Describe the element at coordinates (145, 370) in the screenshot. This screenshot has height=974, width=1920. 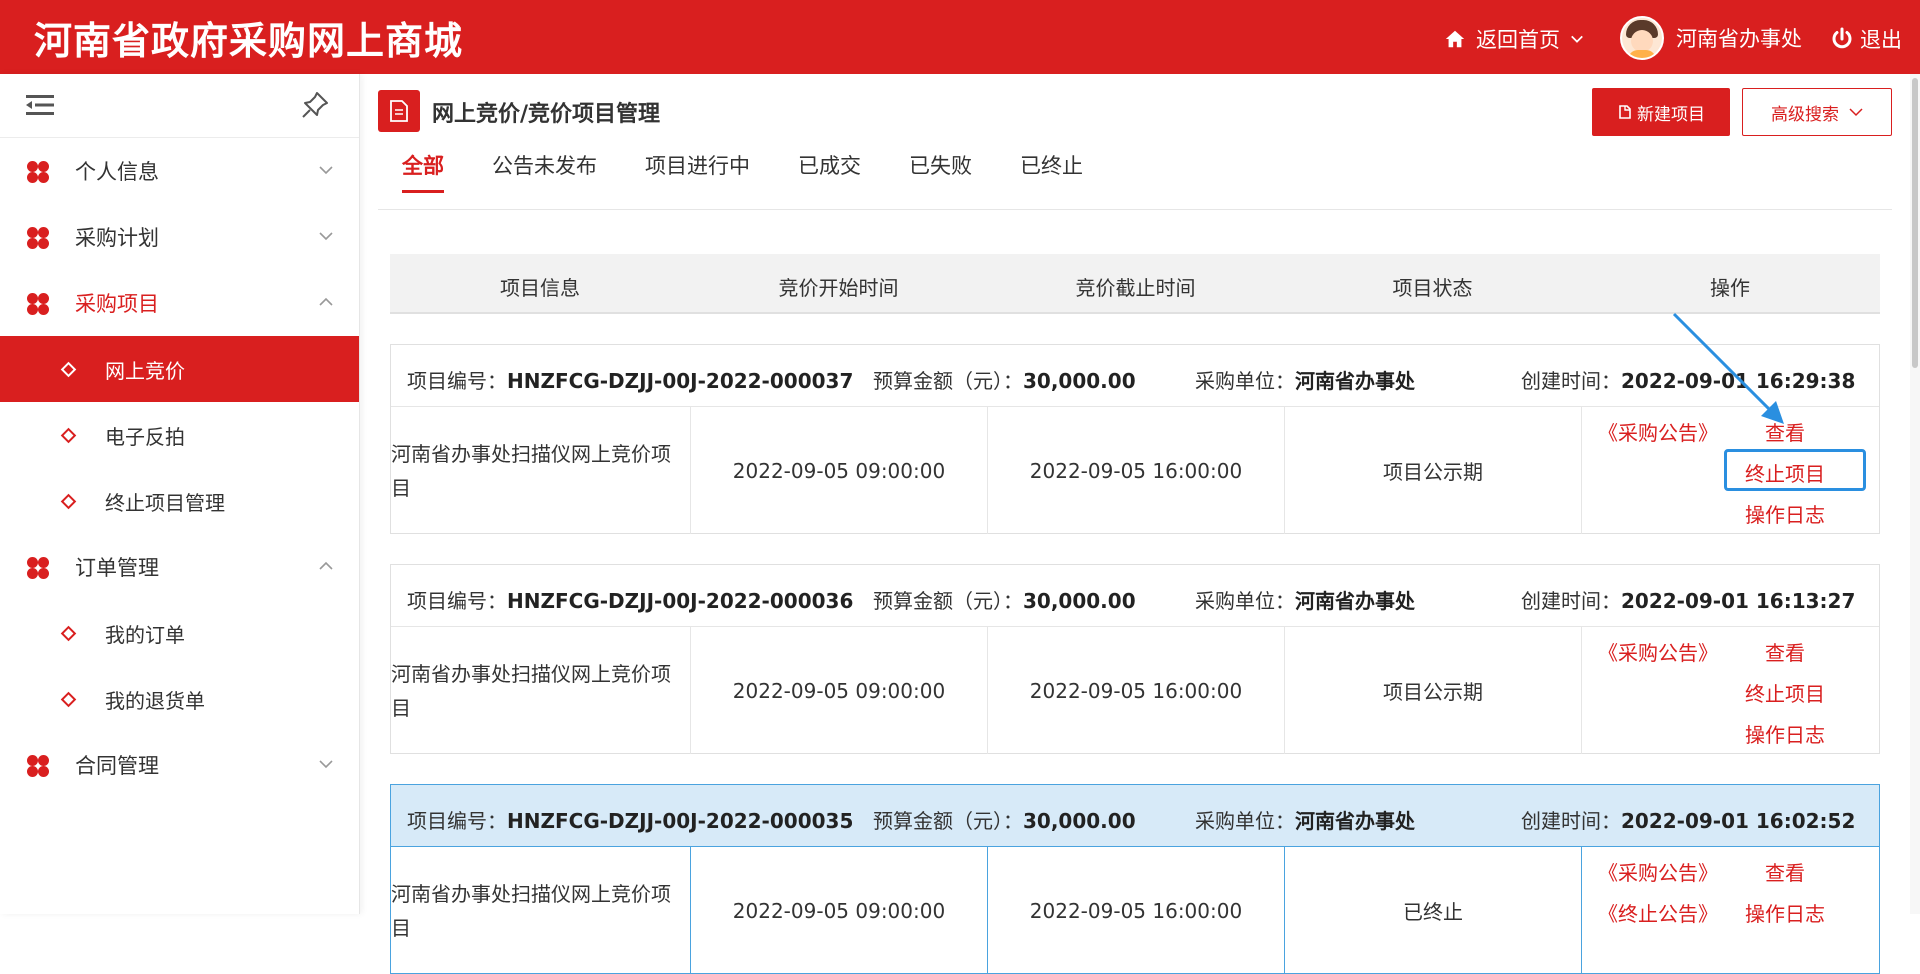
I see `sidebar-item-label: 网上竞价` at that location.